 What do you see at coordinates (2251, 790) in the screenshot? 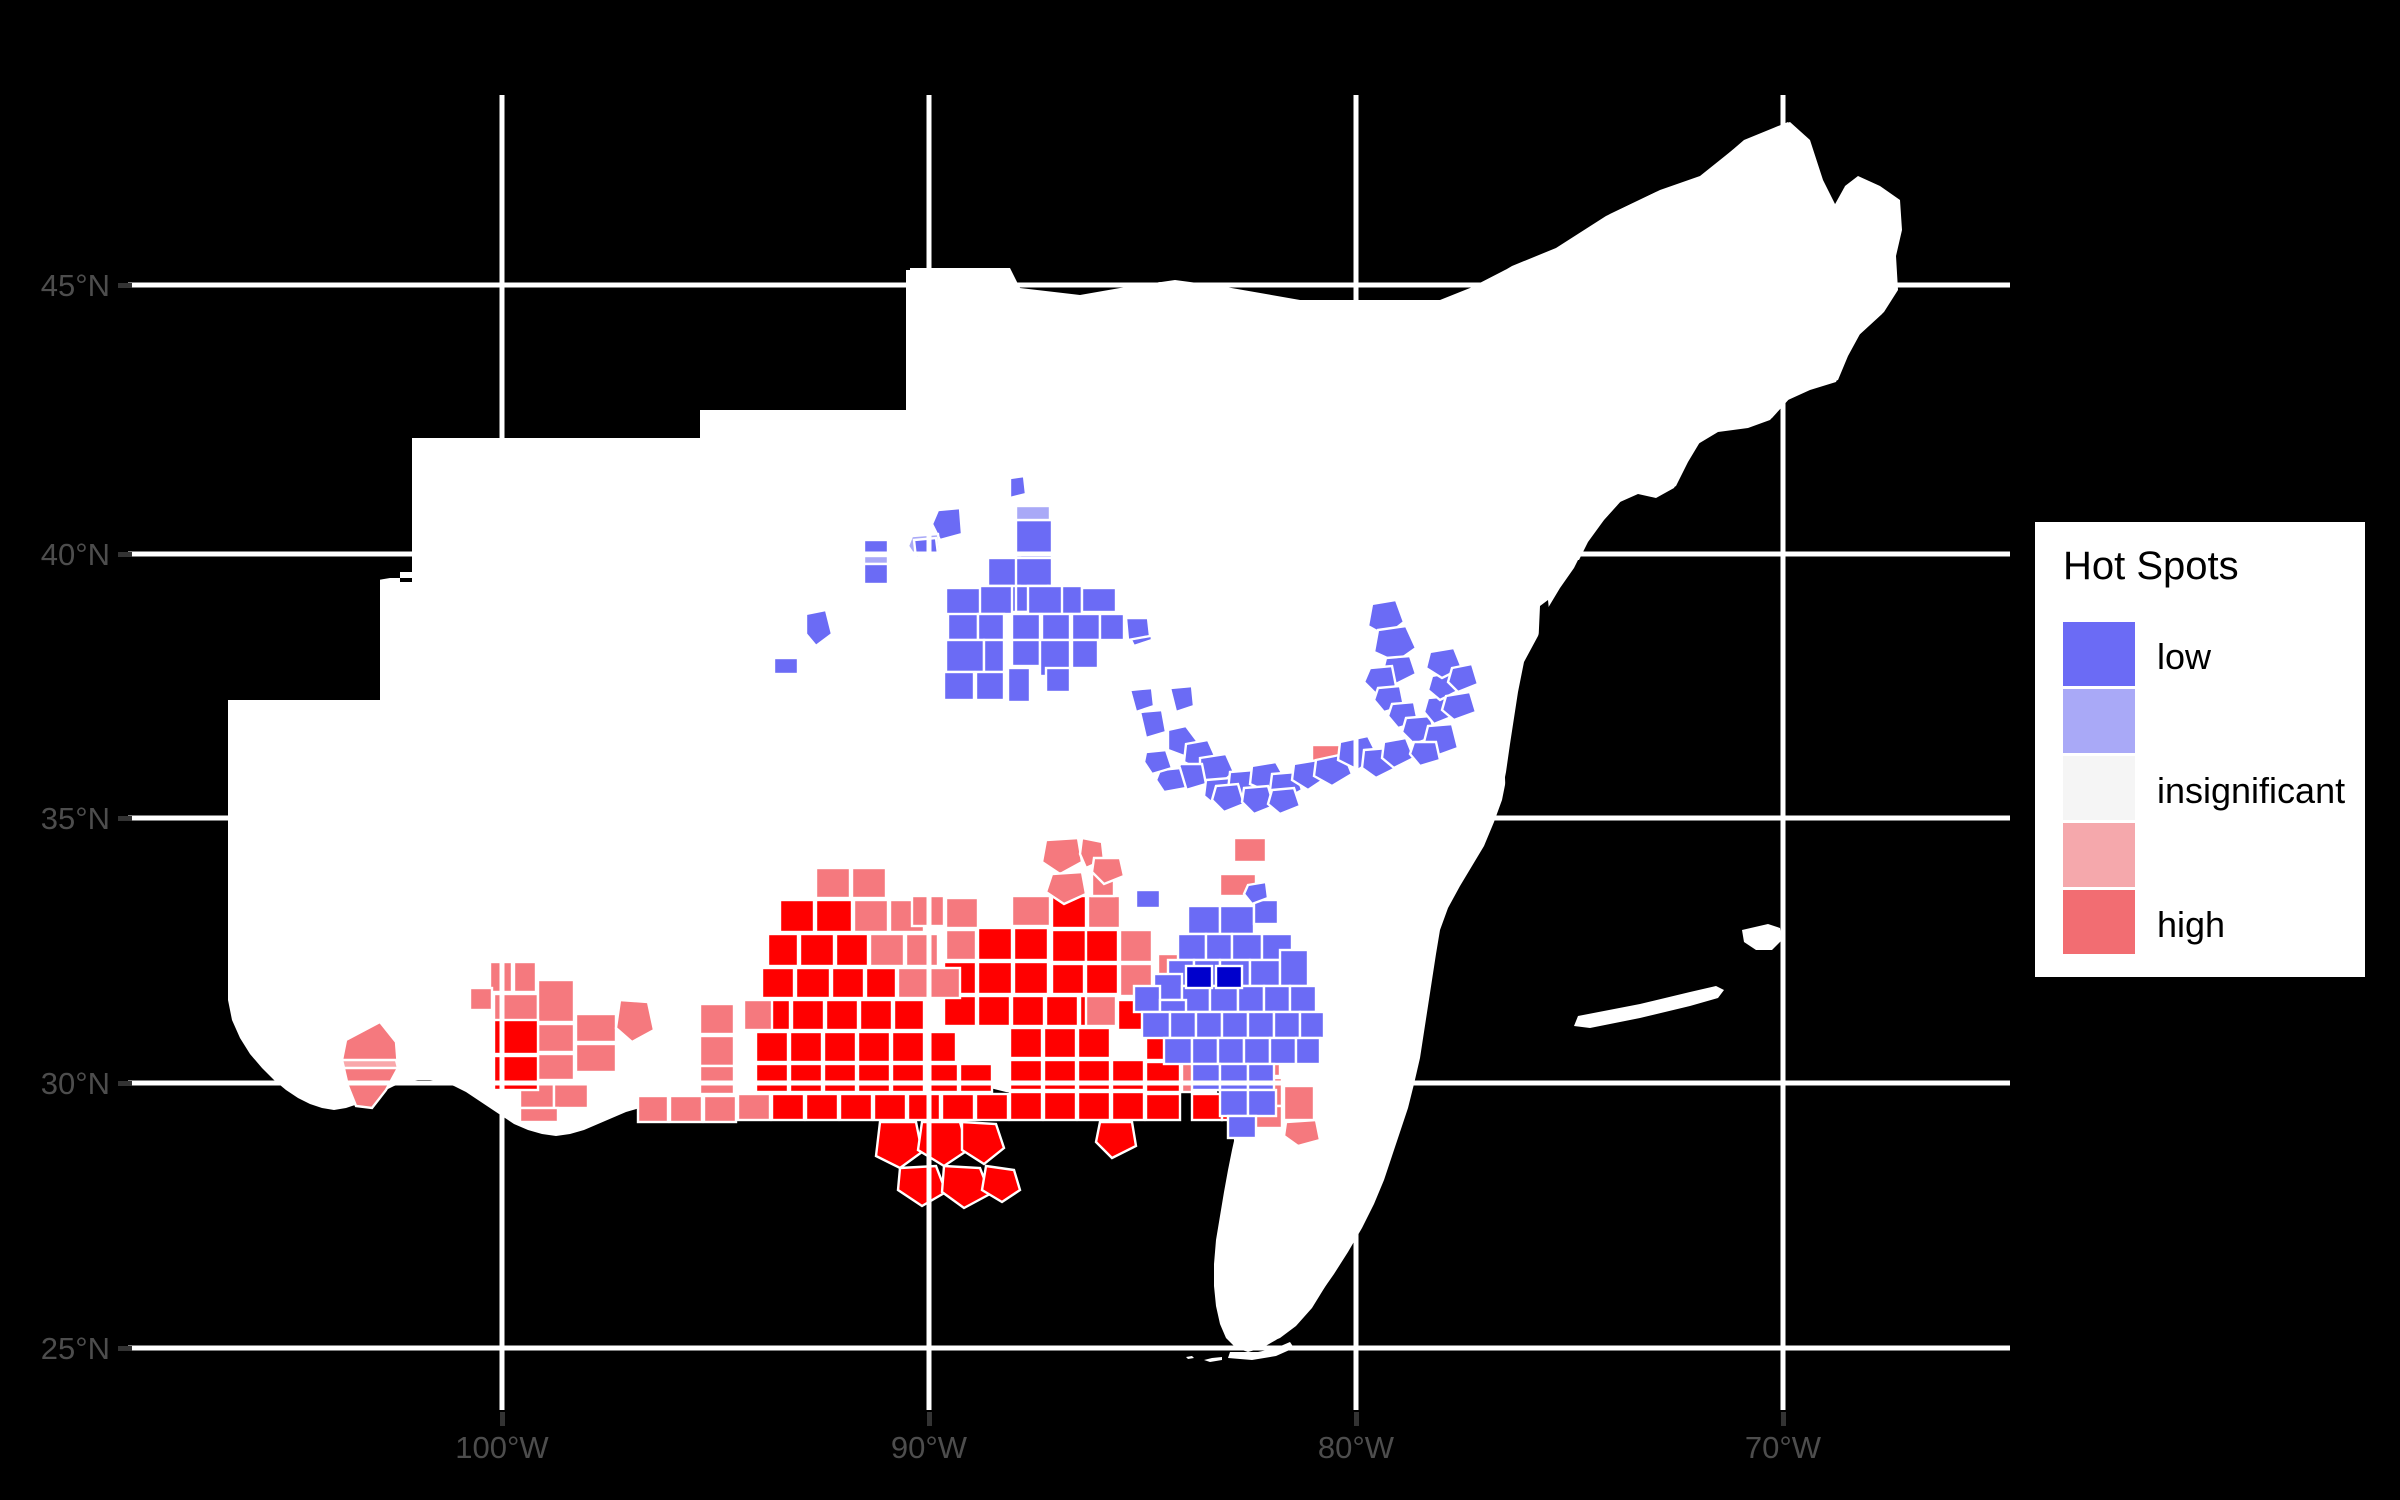
I see `legend-label-insignificant: insignificant` at bounding box center [2251, 790].